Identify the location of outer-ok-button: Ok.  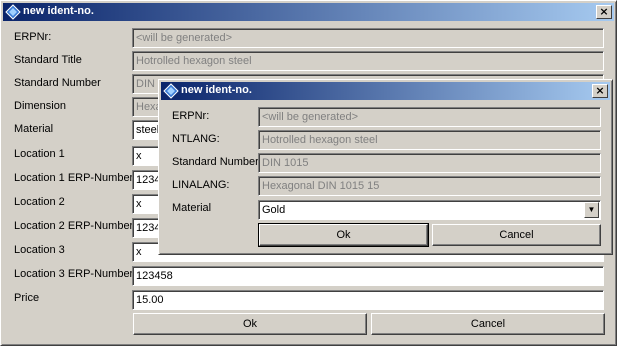
(250, 324).